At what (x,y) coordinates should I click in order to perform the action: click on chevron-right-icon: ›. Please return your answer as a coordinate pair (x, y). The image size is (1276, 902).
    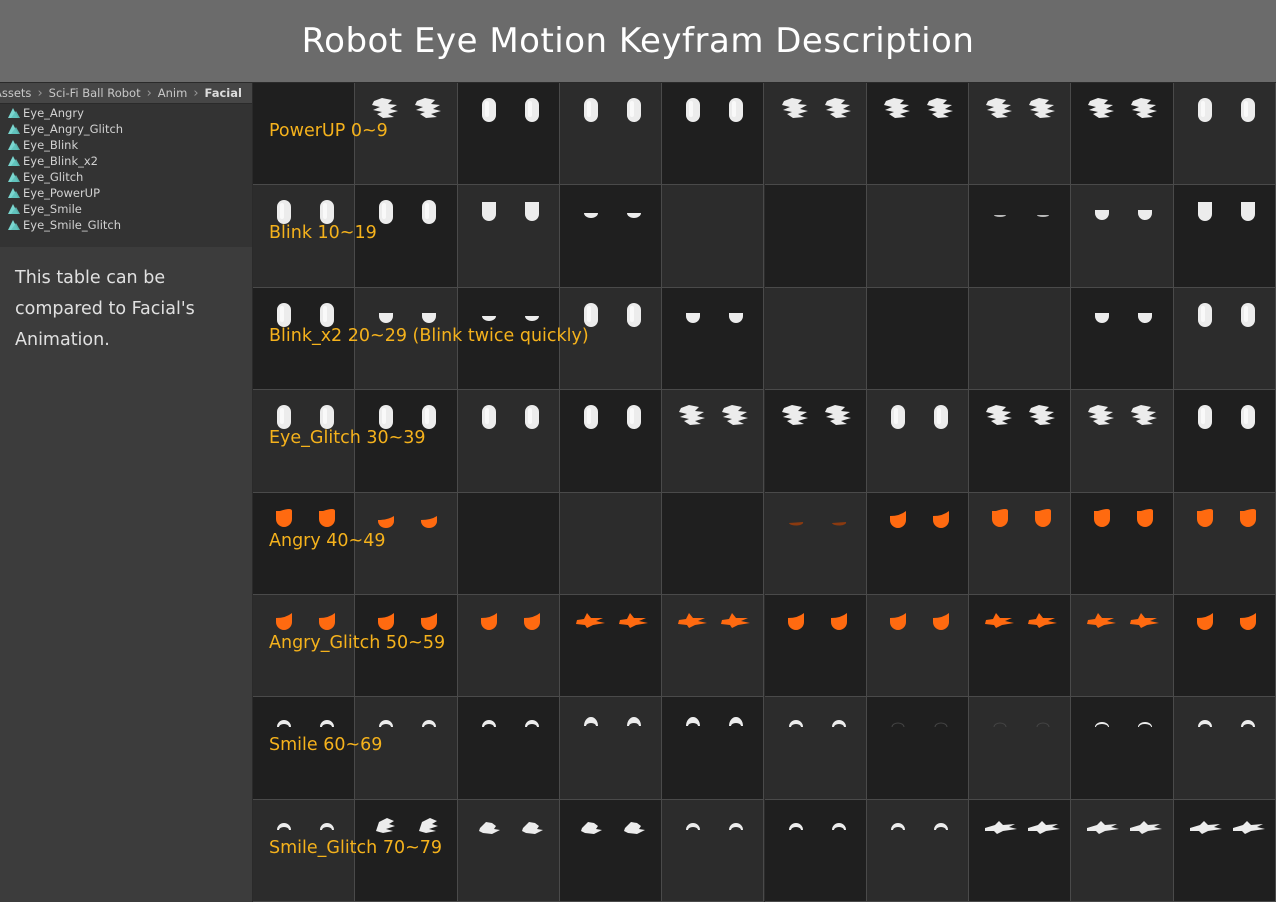
    Looking at the image, I should click on (196, 93).